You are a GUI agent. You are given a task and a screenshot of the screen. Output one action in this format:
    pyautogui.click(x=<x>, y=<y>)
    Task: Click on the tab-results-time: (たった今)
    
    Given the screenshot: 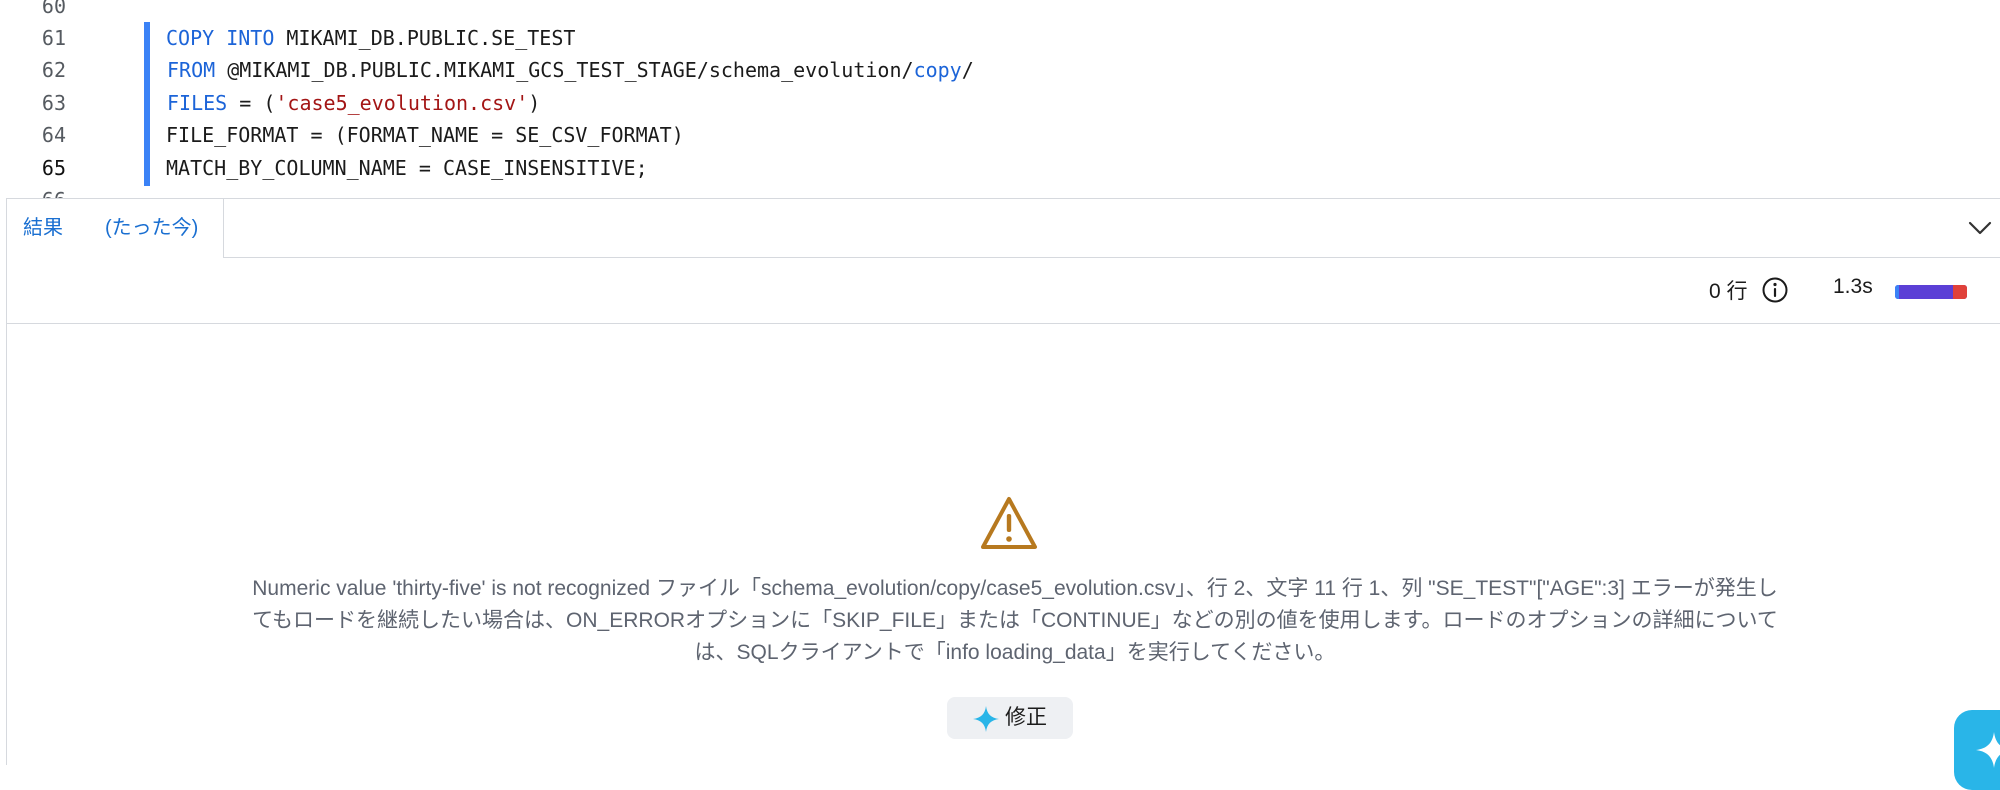 What is the action you would take?
    pyautogui.click(x=152, y=228)
    